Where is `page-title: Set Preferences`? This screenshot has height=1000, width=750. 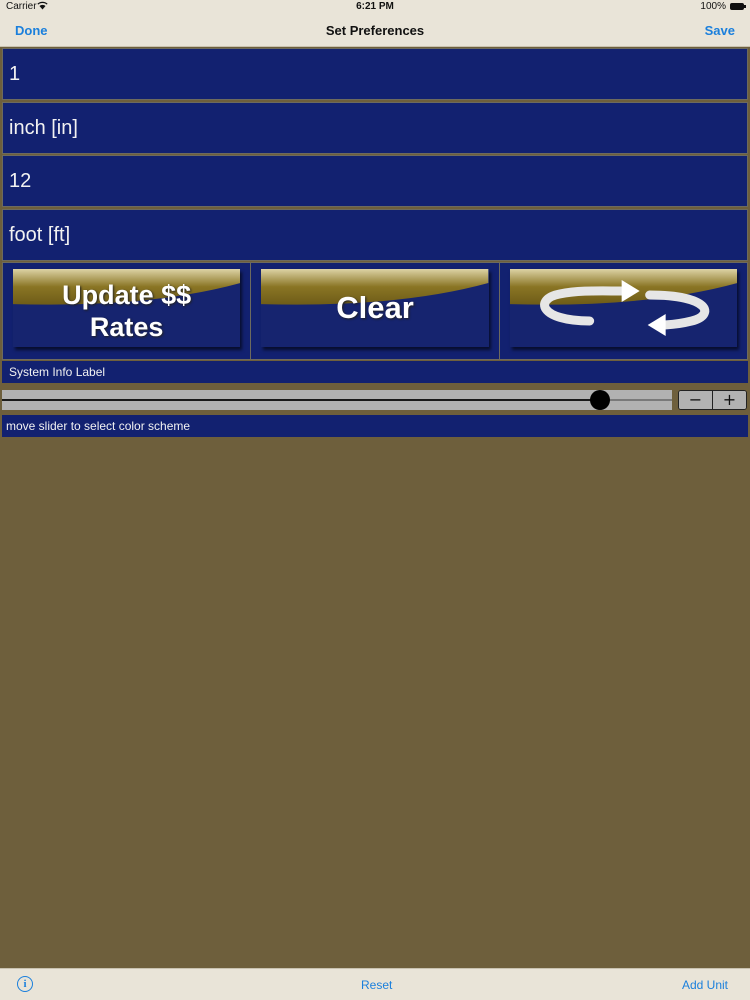 page-title: Set Preferences is located at coordinates (375, 30).